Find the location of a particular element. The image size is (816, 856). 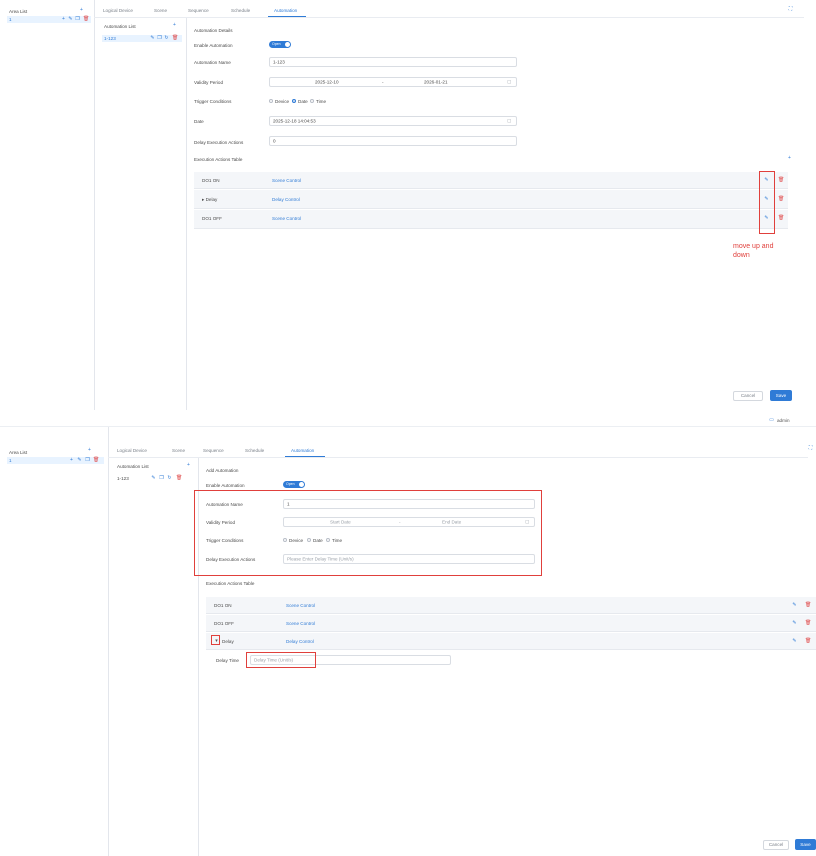

trigger-conditions-label: Trigger Conditions is located at coordinates (213, 101).